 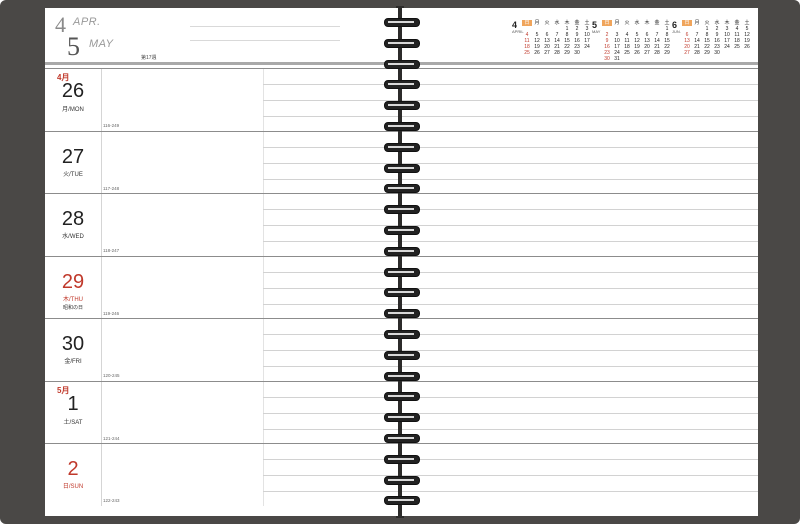 What do you see at coordinates (221, 287) in the screenshot?
I see `day-block: 29 木/THU 昭和の日 119-246` at bounding box center [221, 287].